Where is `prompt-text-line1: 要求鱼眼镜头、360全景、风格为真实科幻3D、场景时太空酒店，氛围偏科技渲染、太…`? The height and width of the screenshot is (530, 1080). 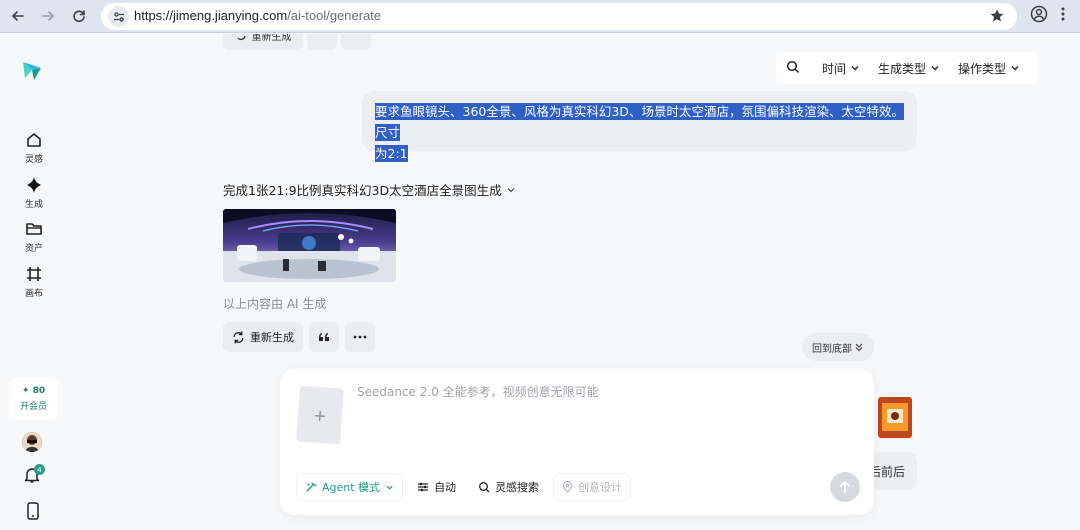
prompt-text-line1: 要求鱼眼镜头、360全景、风格为真实科幻3D、场景时太空酒店，氛围偏科技渲染、太… is located at coordinates (639, 122).